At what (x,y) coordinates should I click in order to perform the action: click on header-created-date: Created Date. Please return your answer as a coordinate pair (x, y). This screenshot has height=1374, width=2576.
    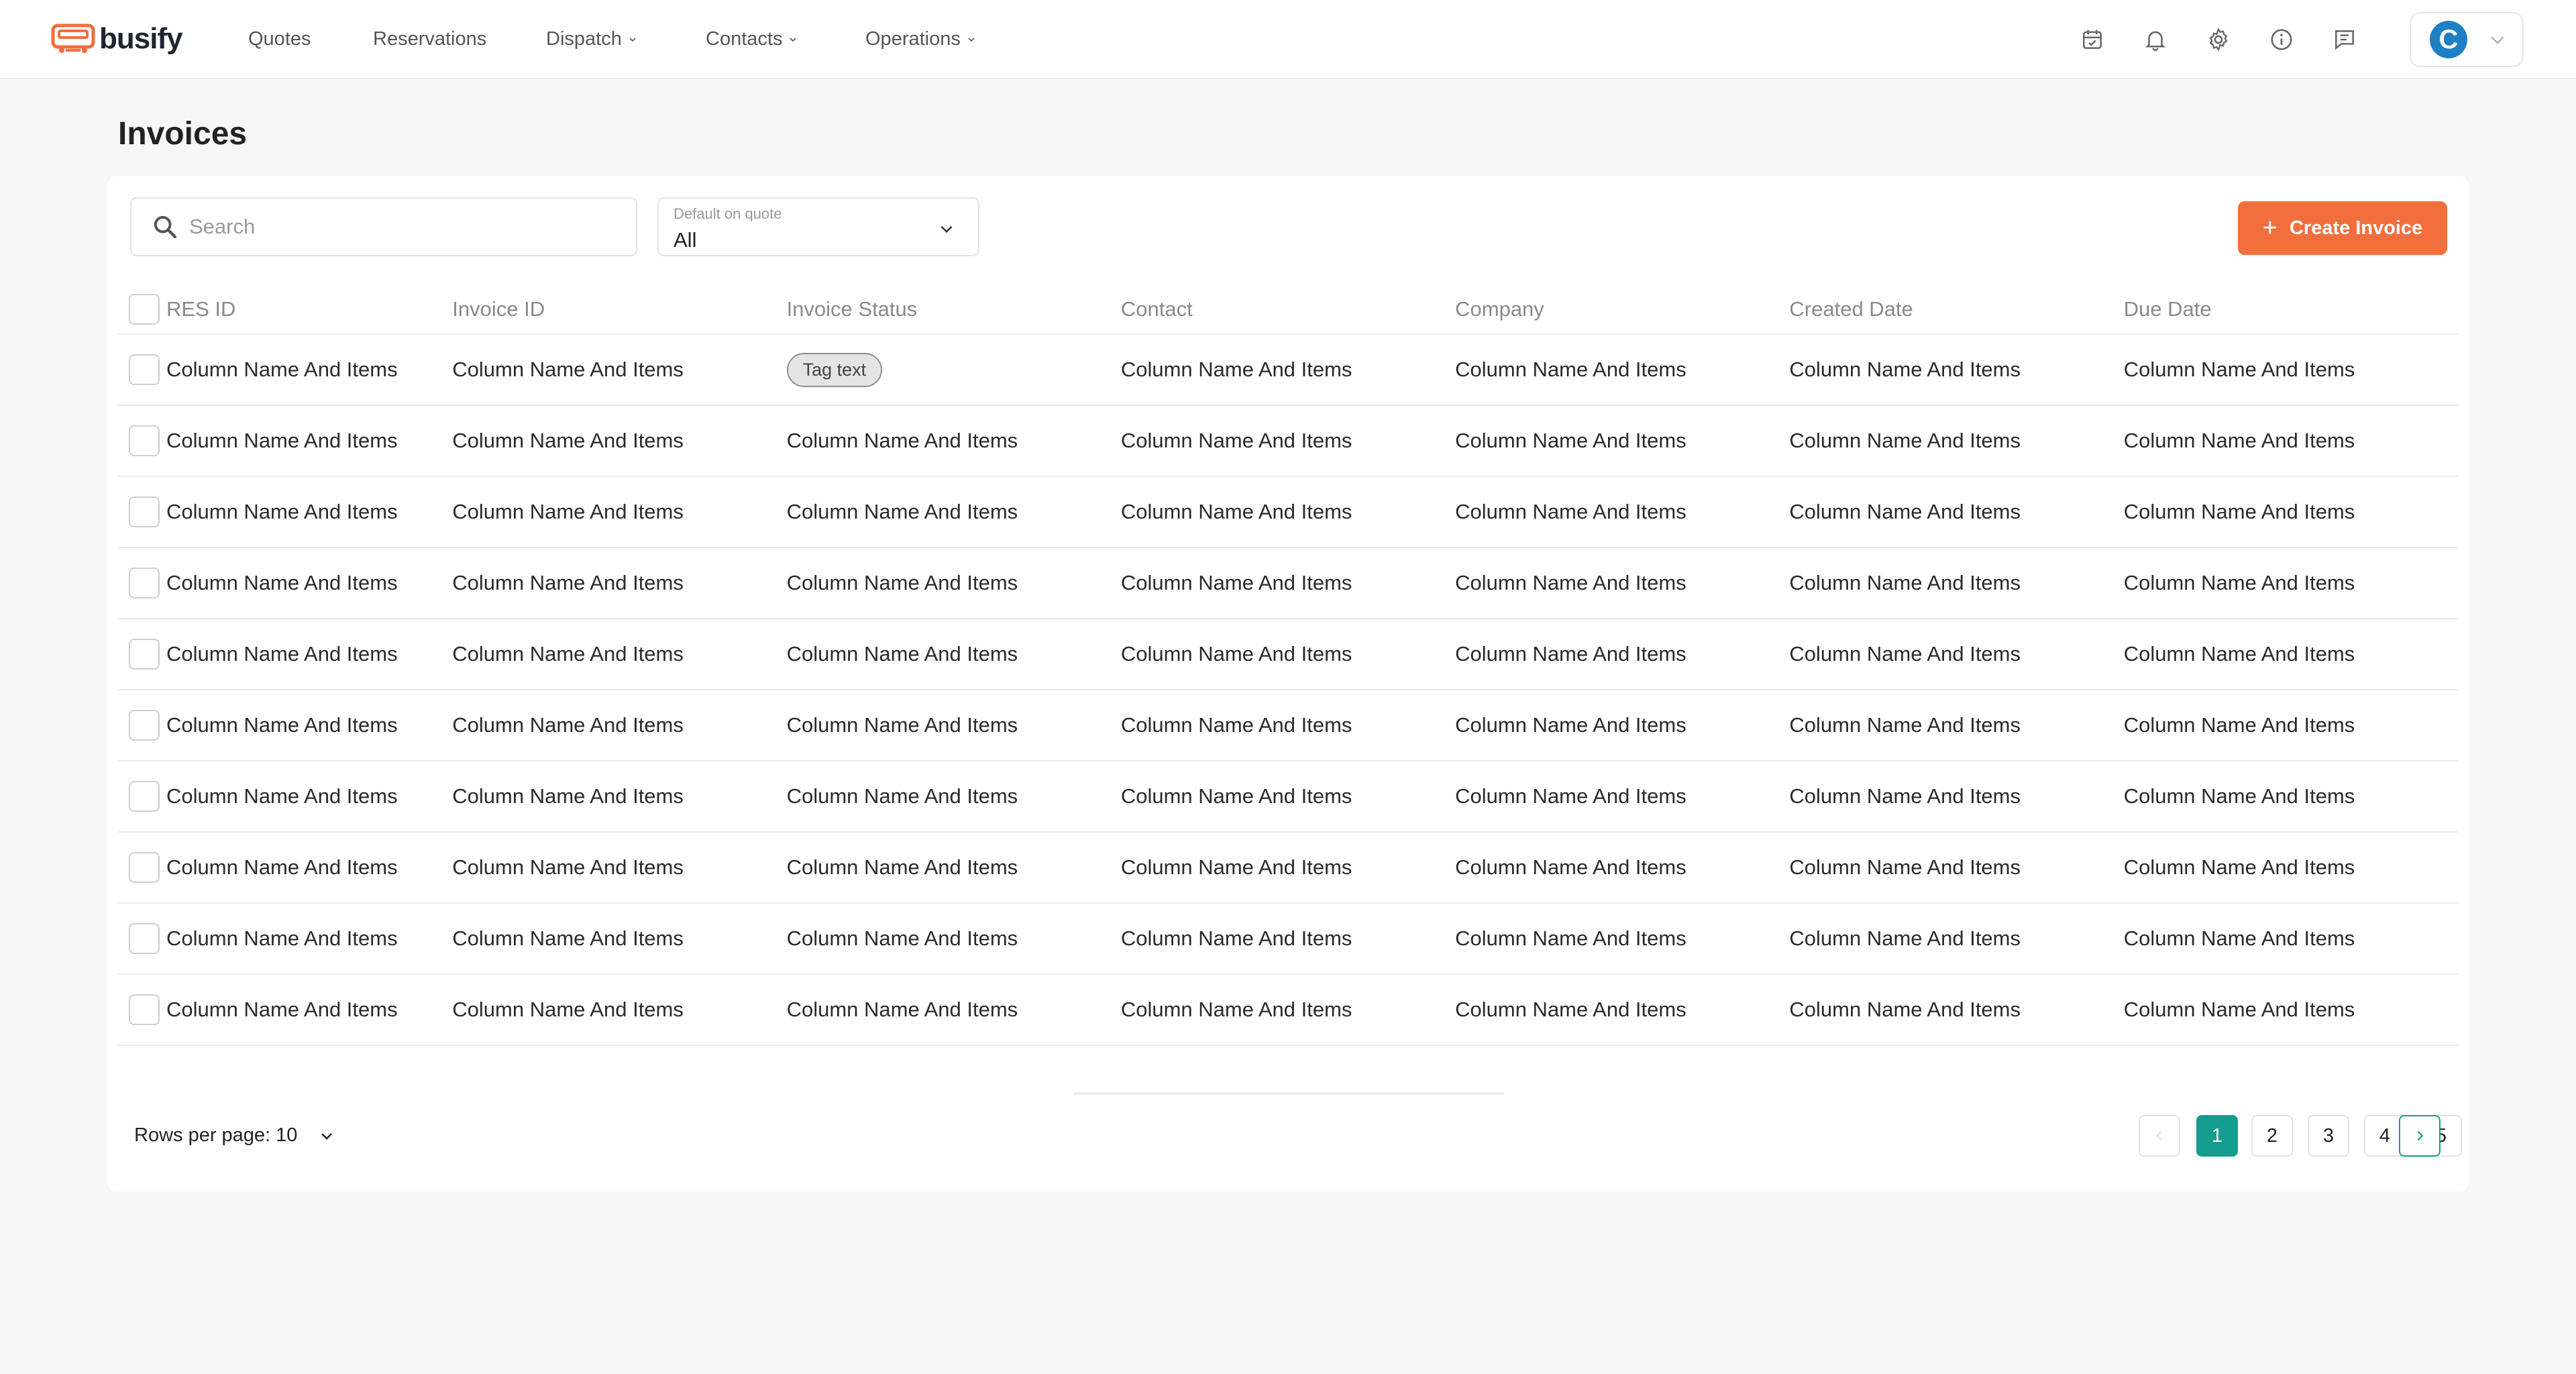
    Looking at the image, I should click on (1956, 309).